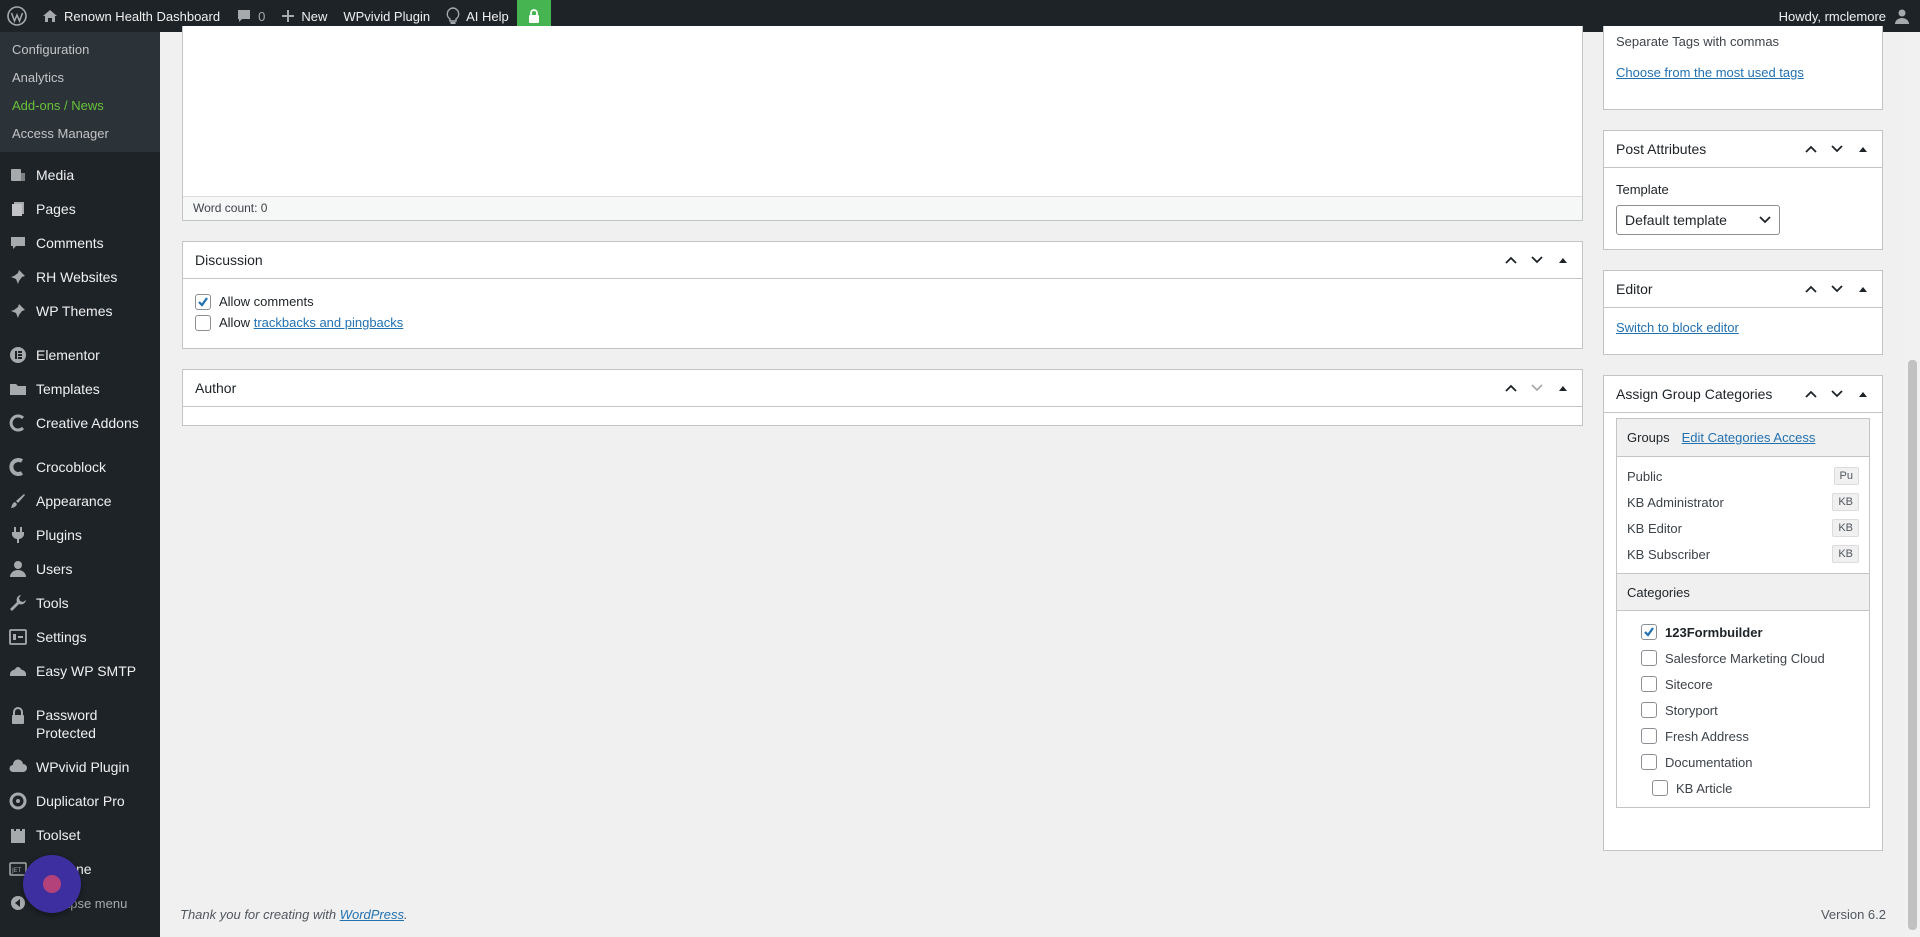 The image size is (1920, 937). Describe the element at coordinates (203, 322) in the screenshot. I see `allow-trackbacks-checkbox` at that location.